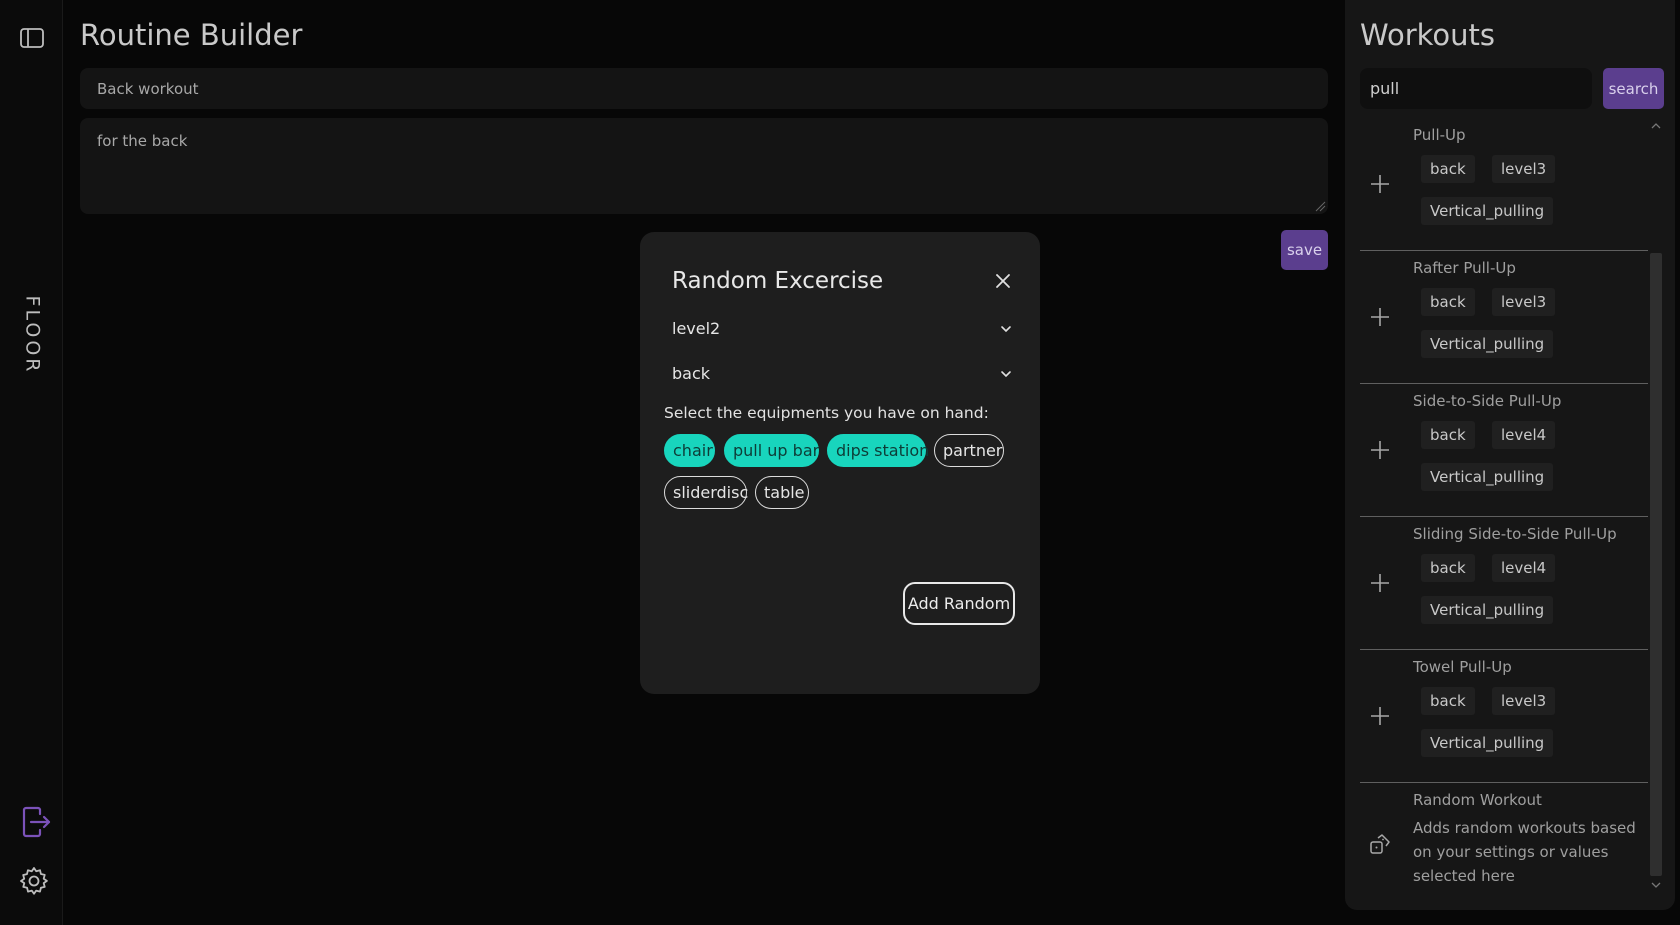 The width and height of the screenshot is (1680, 925). I want to click on workout-name: Rafter Pull-Up, so click(1464, 268).